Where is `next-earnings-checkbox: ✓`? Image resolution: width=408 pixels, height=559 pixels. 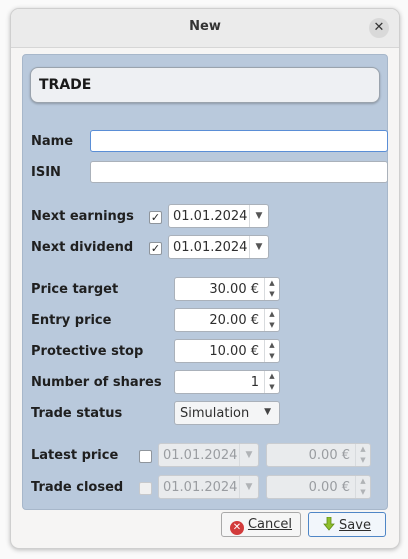 next-earnings-checkbox: ✓ is located at coordinates (155, 217).